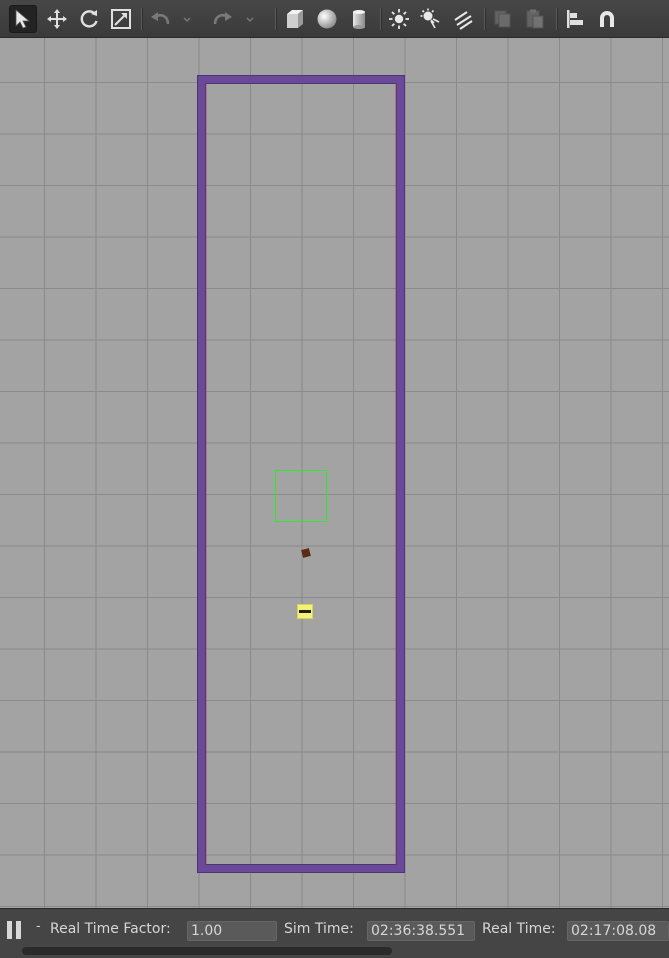 This screenshot has height=958, width=669. What do you see at coordinates (618, 931) in the screenshot?
I see `real-time-value: 02:17:08.08` at bounding box center [618, 931].